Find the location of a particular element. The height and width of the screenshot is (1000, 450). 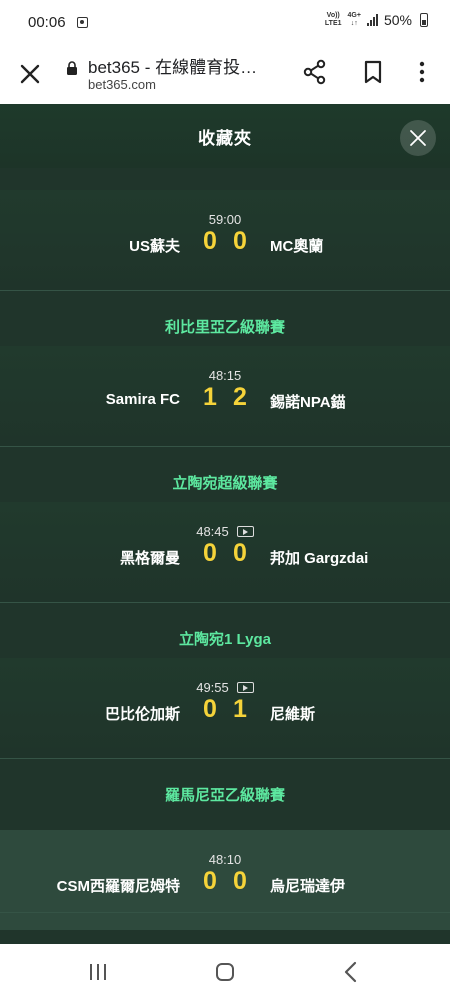

match-time: 48:45 is located at coordinates (225, 531).